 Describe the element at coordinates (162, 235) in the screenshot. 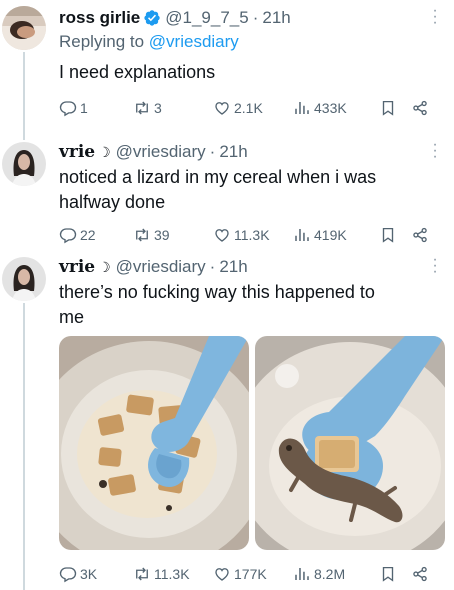

I see `retweet-count: 39` at that location.